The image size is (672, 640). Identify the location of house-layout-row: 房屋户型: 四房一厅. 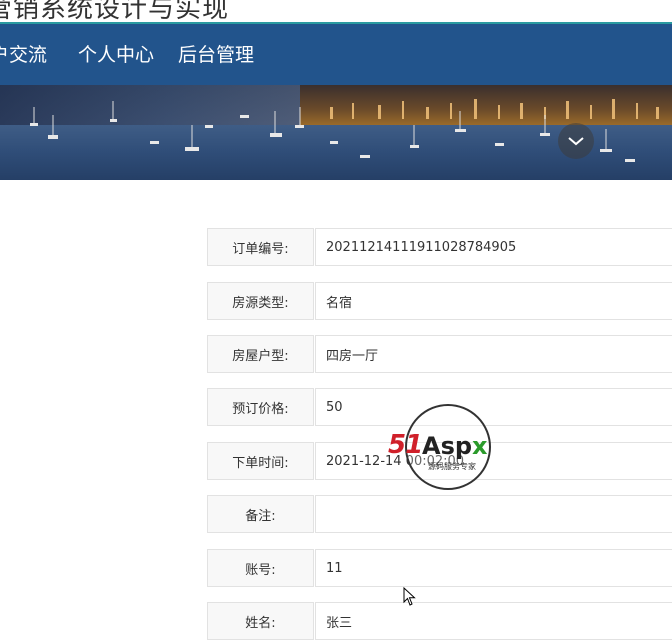
(439, 354).